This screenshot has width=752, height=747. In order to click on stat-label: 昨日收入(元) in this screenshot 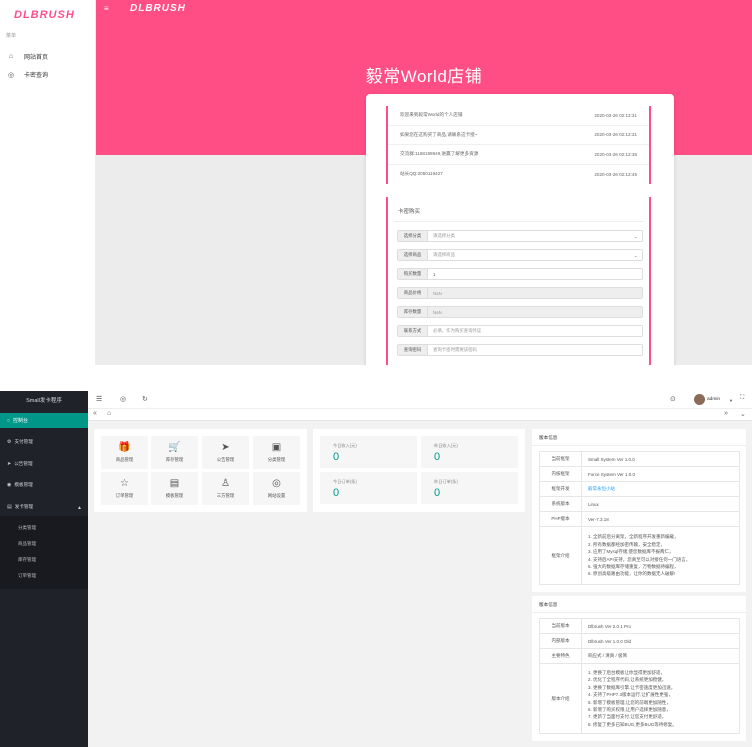, I will do `click(446, 445)`.